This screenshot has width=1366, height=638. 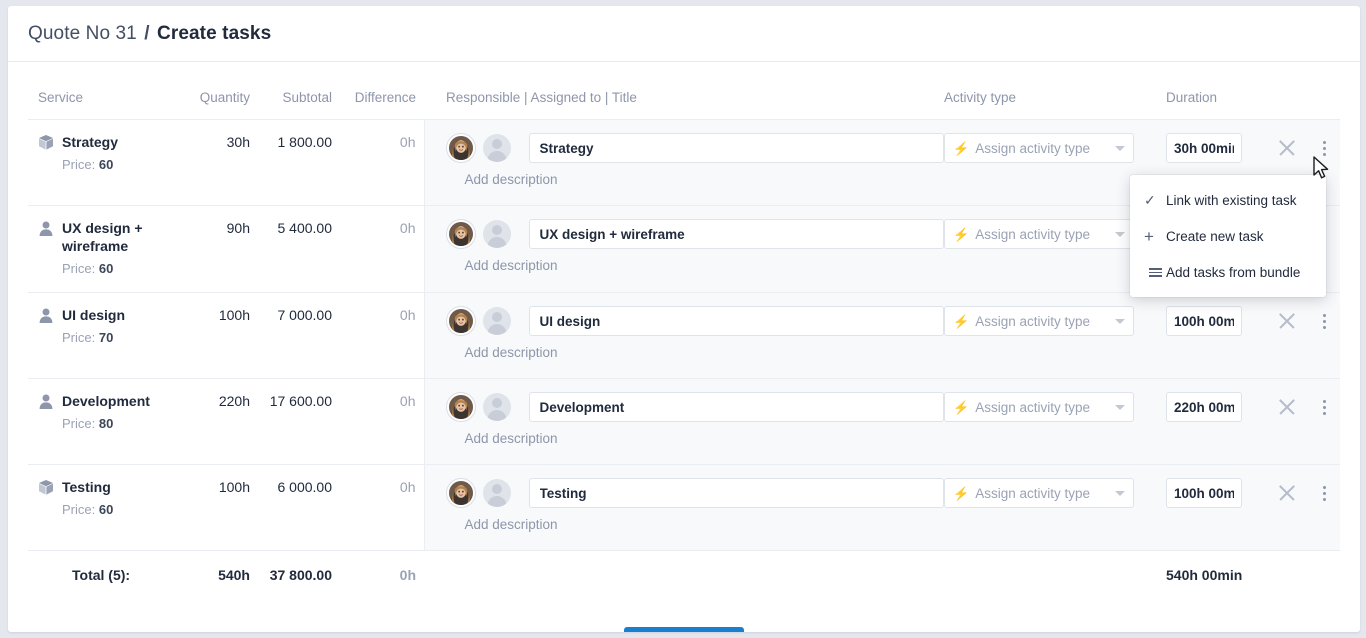 I want to click on cell-quantity: 220h, so click(x=215, y=421).